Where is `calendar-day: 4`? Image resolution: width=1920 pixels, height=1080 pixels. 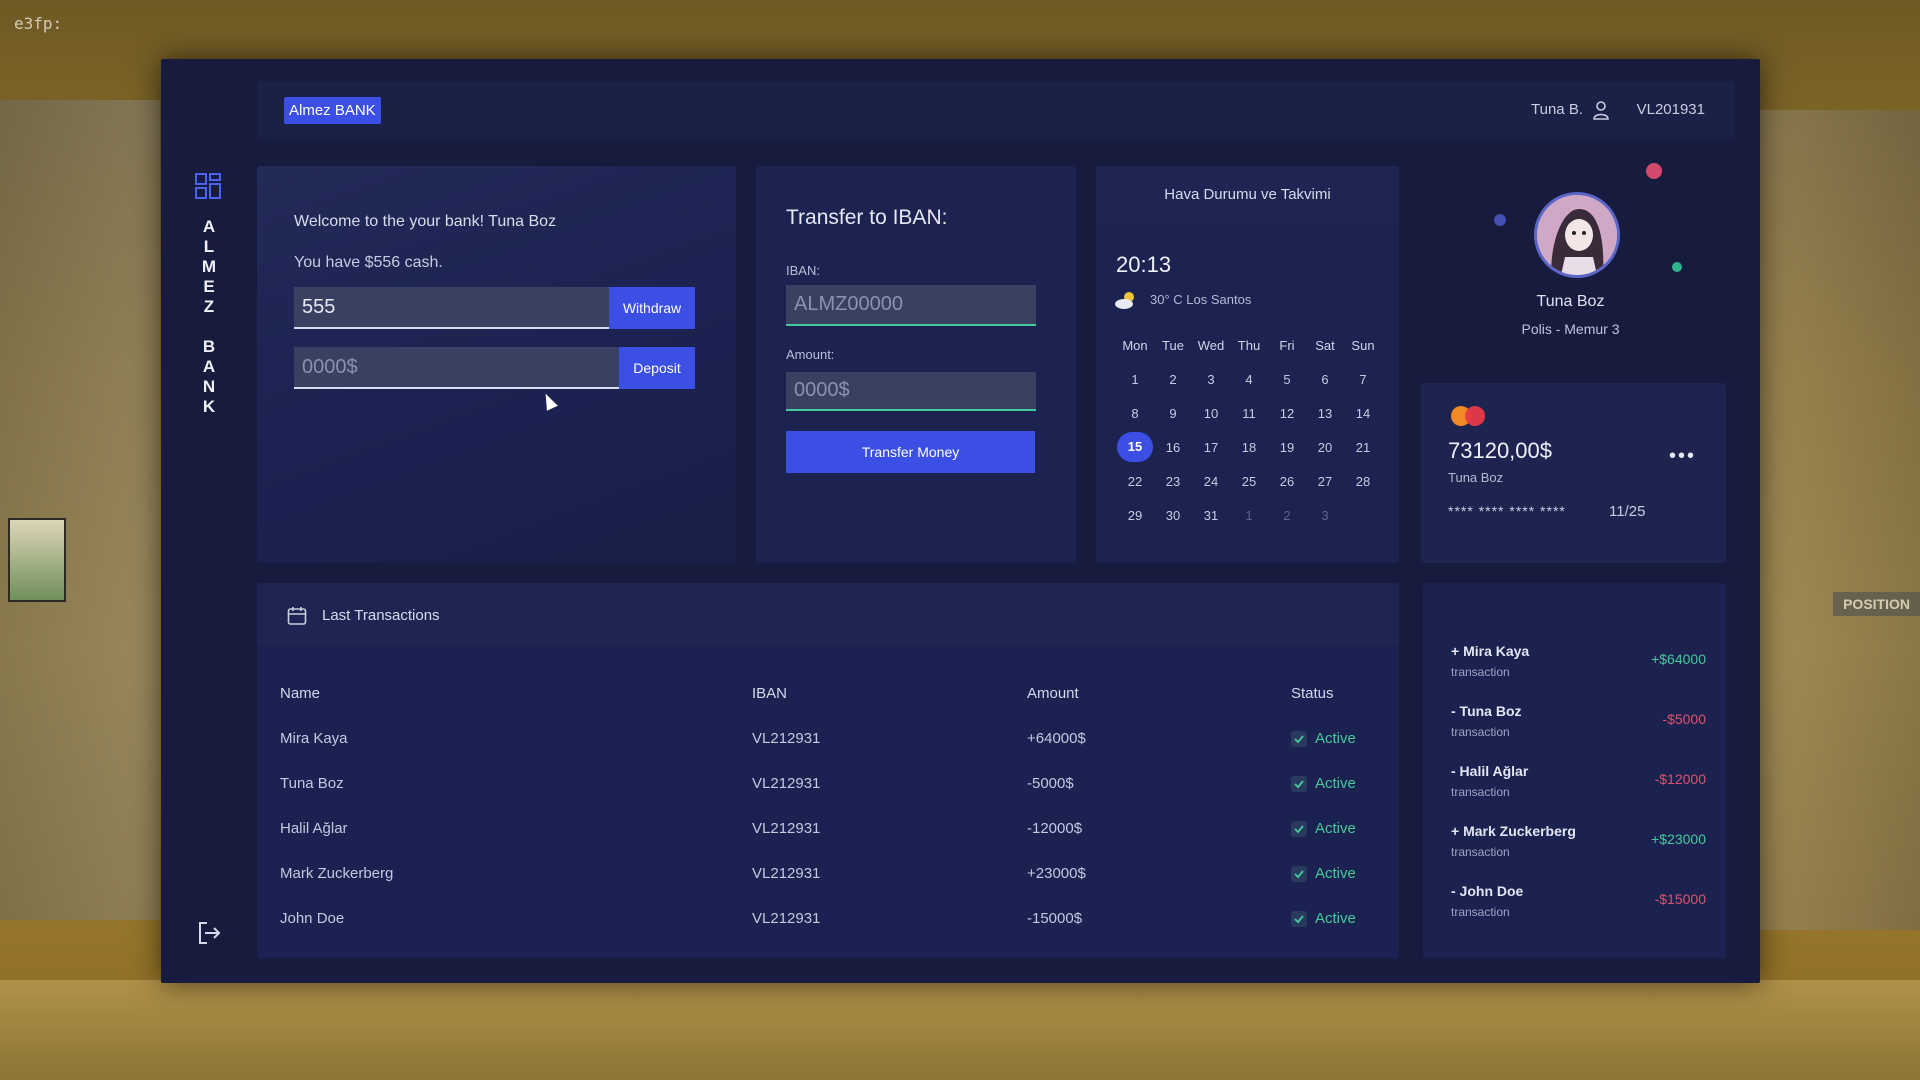
calendar-day: 4 is located at coordinates (1249, 379).